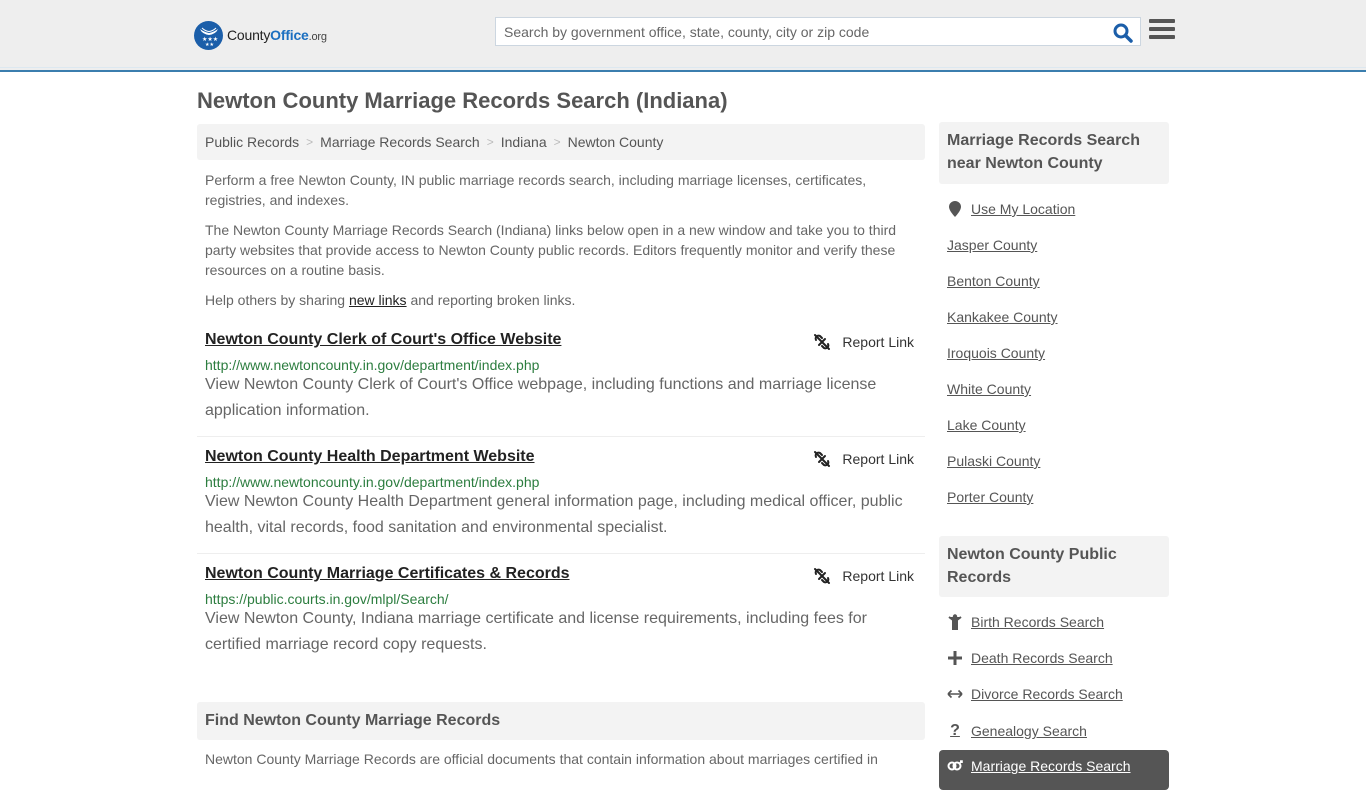 The width and height of the screenshot is (1366, 790). I want to click on nearby-county-link: Porter County, so click(990, 497).